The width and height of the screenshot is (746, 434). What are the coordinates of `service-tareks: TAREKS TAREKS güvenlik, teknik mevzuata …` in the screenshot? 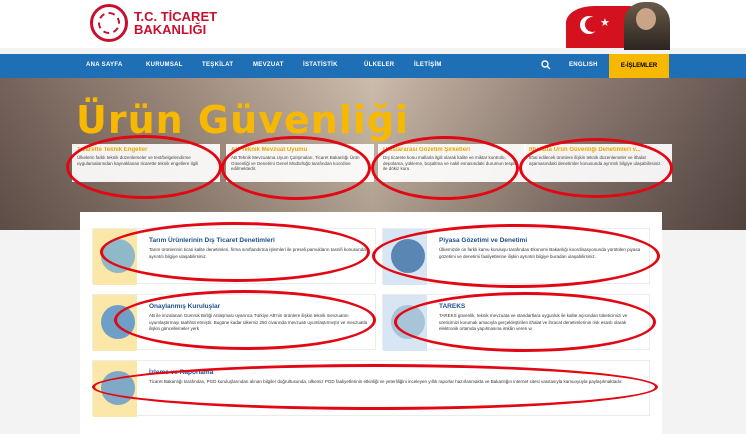 It's located at (516, 322).